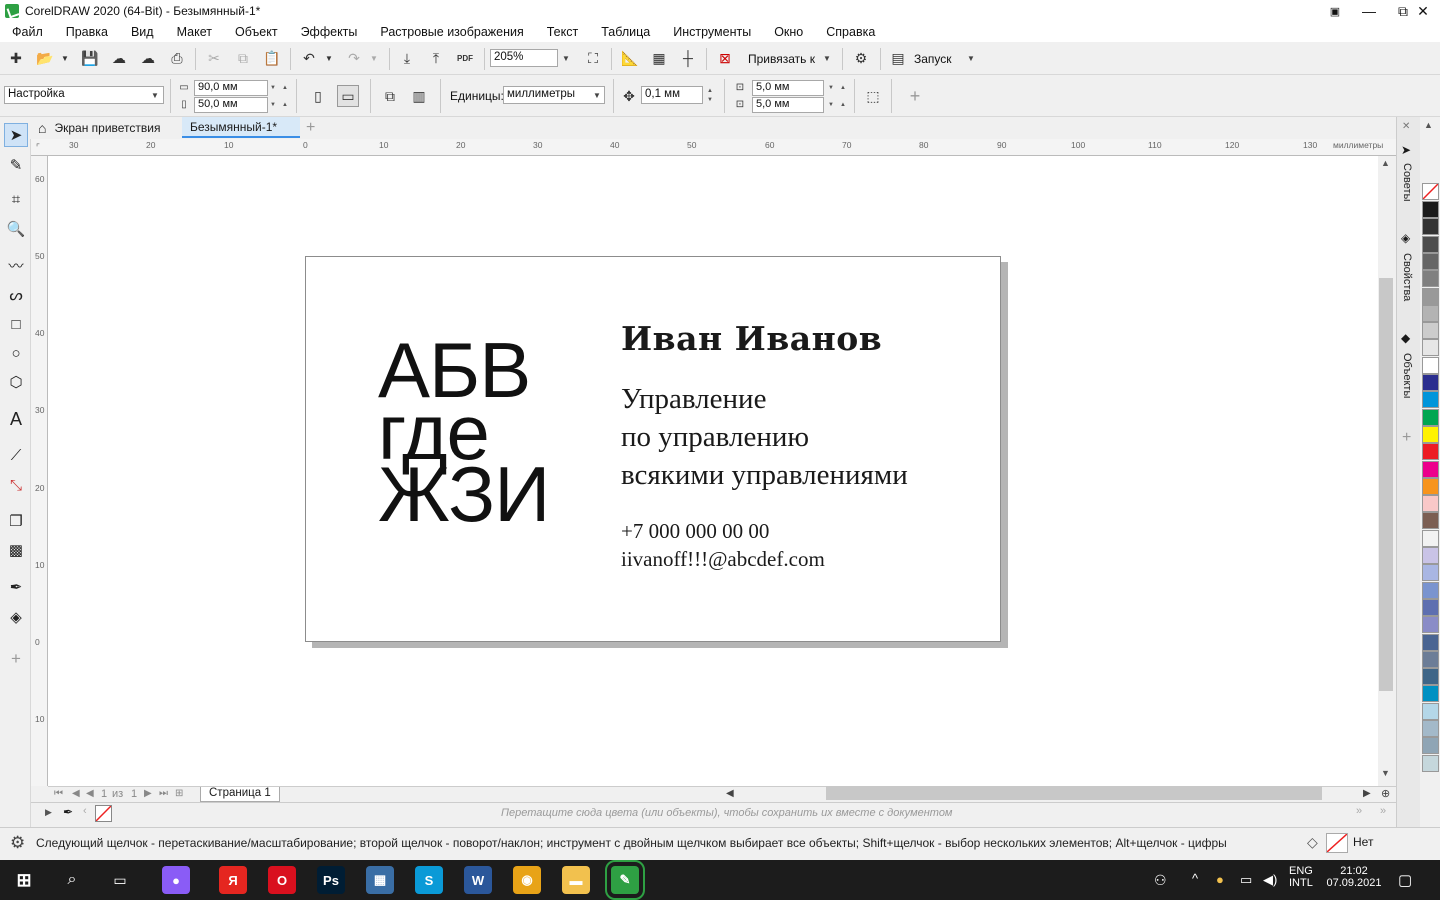 The image size is (1440, 900). Describe the element at coordinates (593, 58) in the screenshot. I see `full-screen-preview-icon: ⛶` at that location.